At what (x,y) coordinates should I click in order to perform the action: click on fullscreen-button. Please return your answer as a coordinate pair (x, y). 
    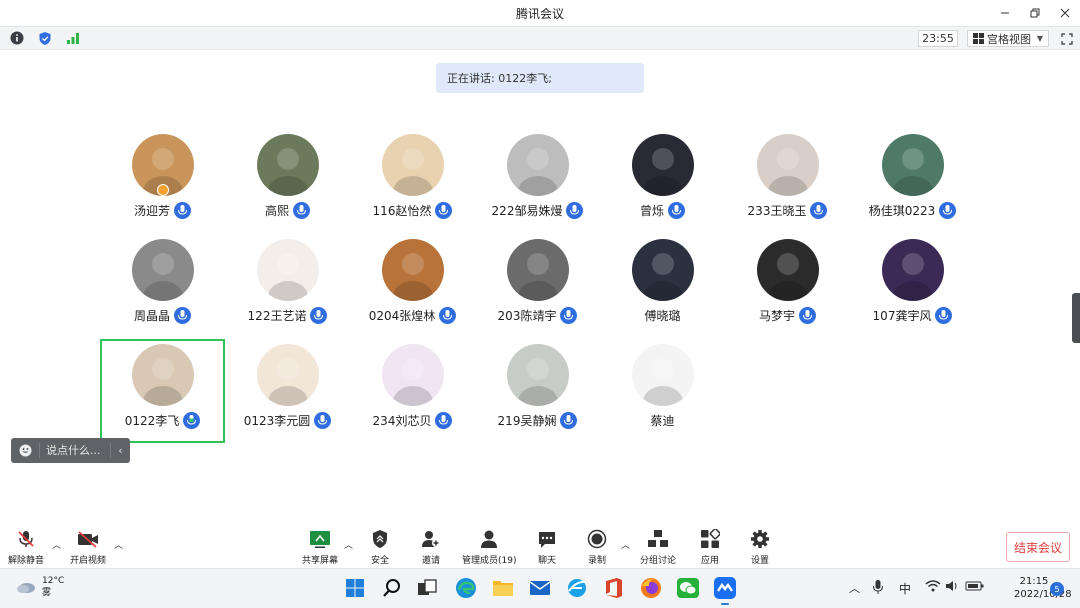
    Looking at the image, I should click on (1067, 39).